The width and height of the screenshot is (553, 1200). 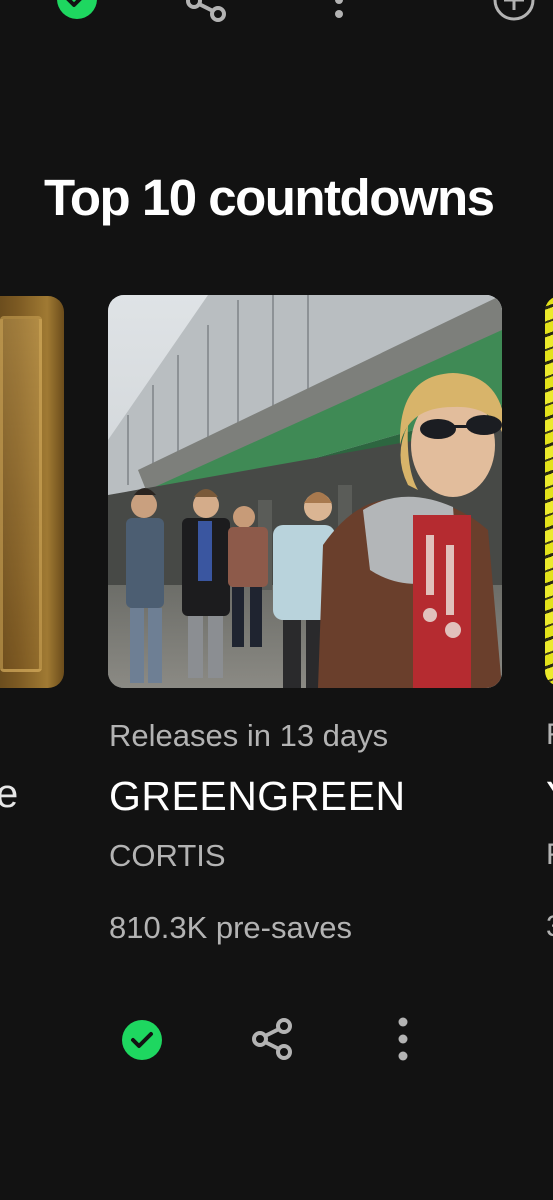 I want to click on right-card-title-fragment: Y, so click(x=549, y=796).